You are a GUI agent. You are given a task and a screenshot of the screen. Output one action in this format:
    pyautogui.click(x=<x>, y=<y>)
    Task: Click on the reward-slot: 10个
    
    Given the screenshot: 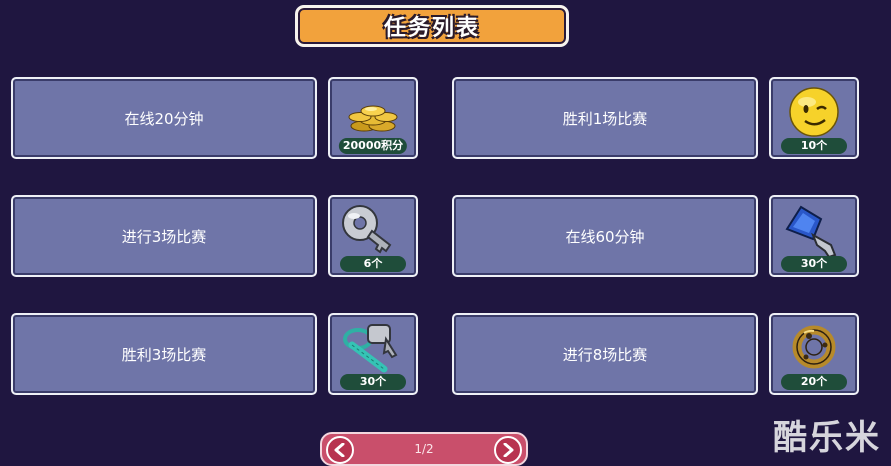 What is the action you would take?
    pyautogui.click(x=814, y=118)
    